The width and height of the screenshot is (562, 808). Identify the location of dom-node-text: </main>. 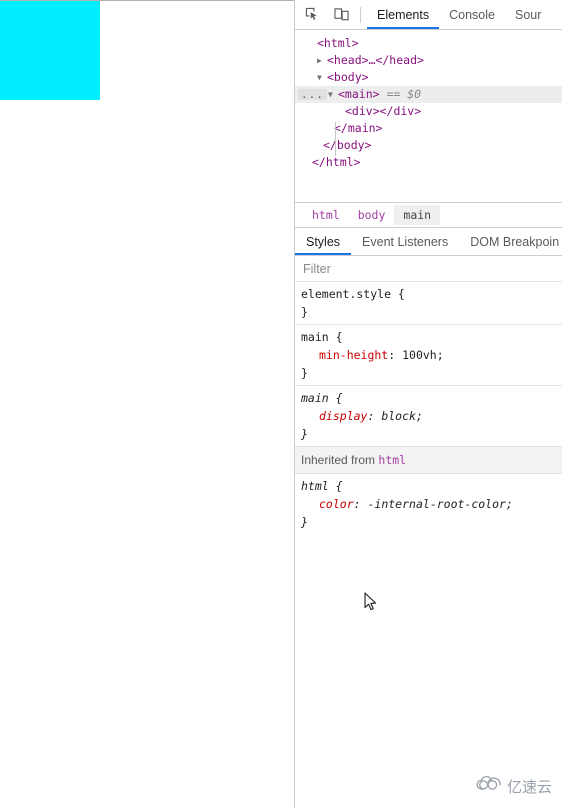
(358, 128).